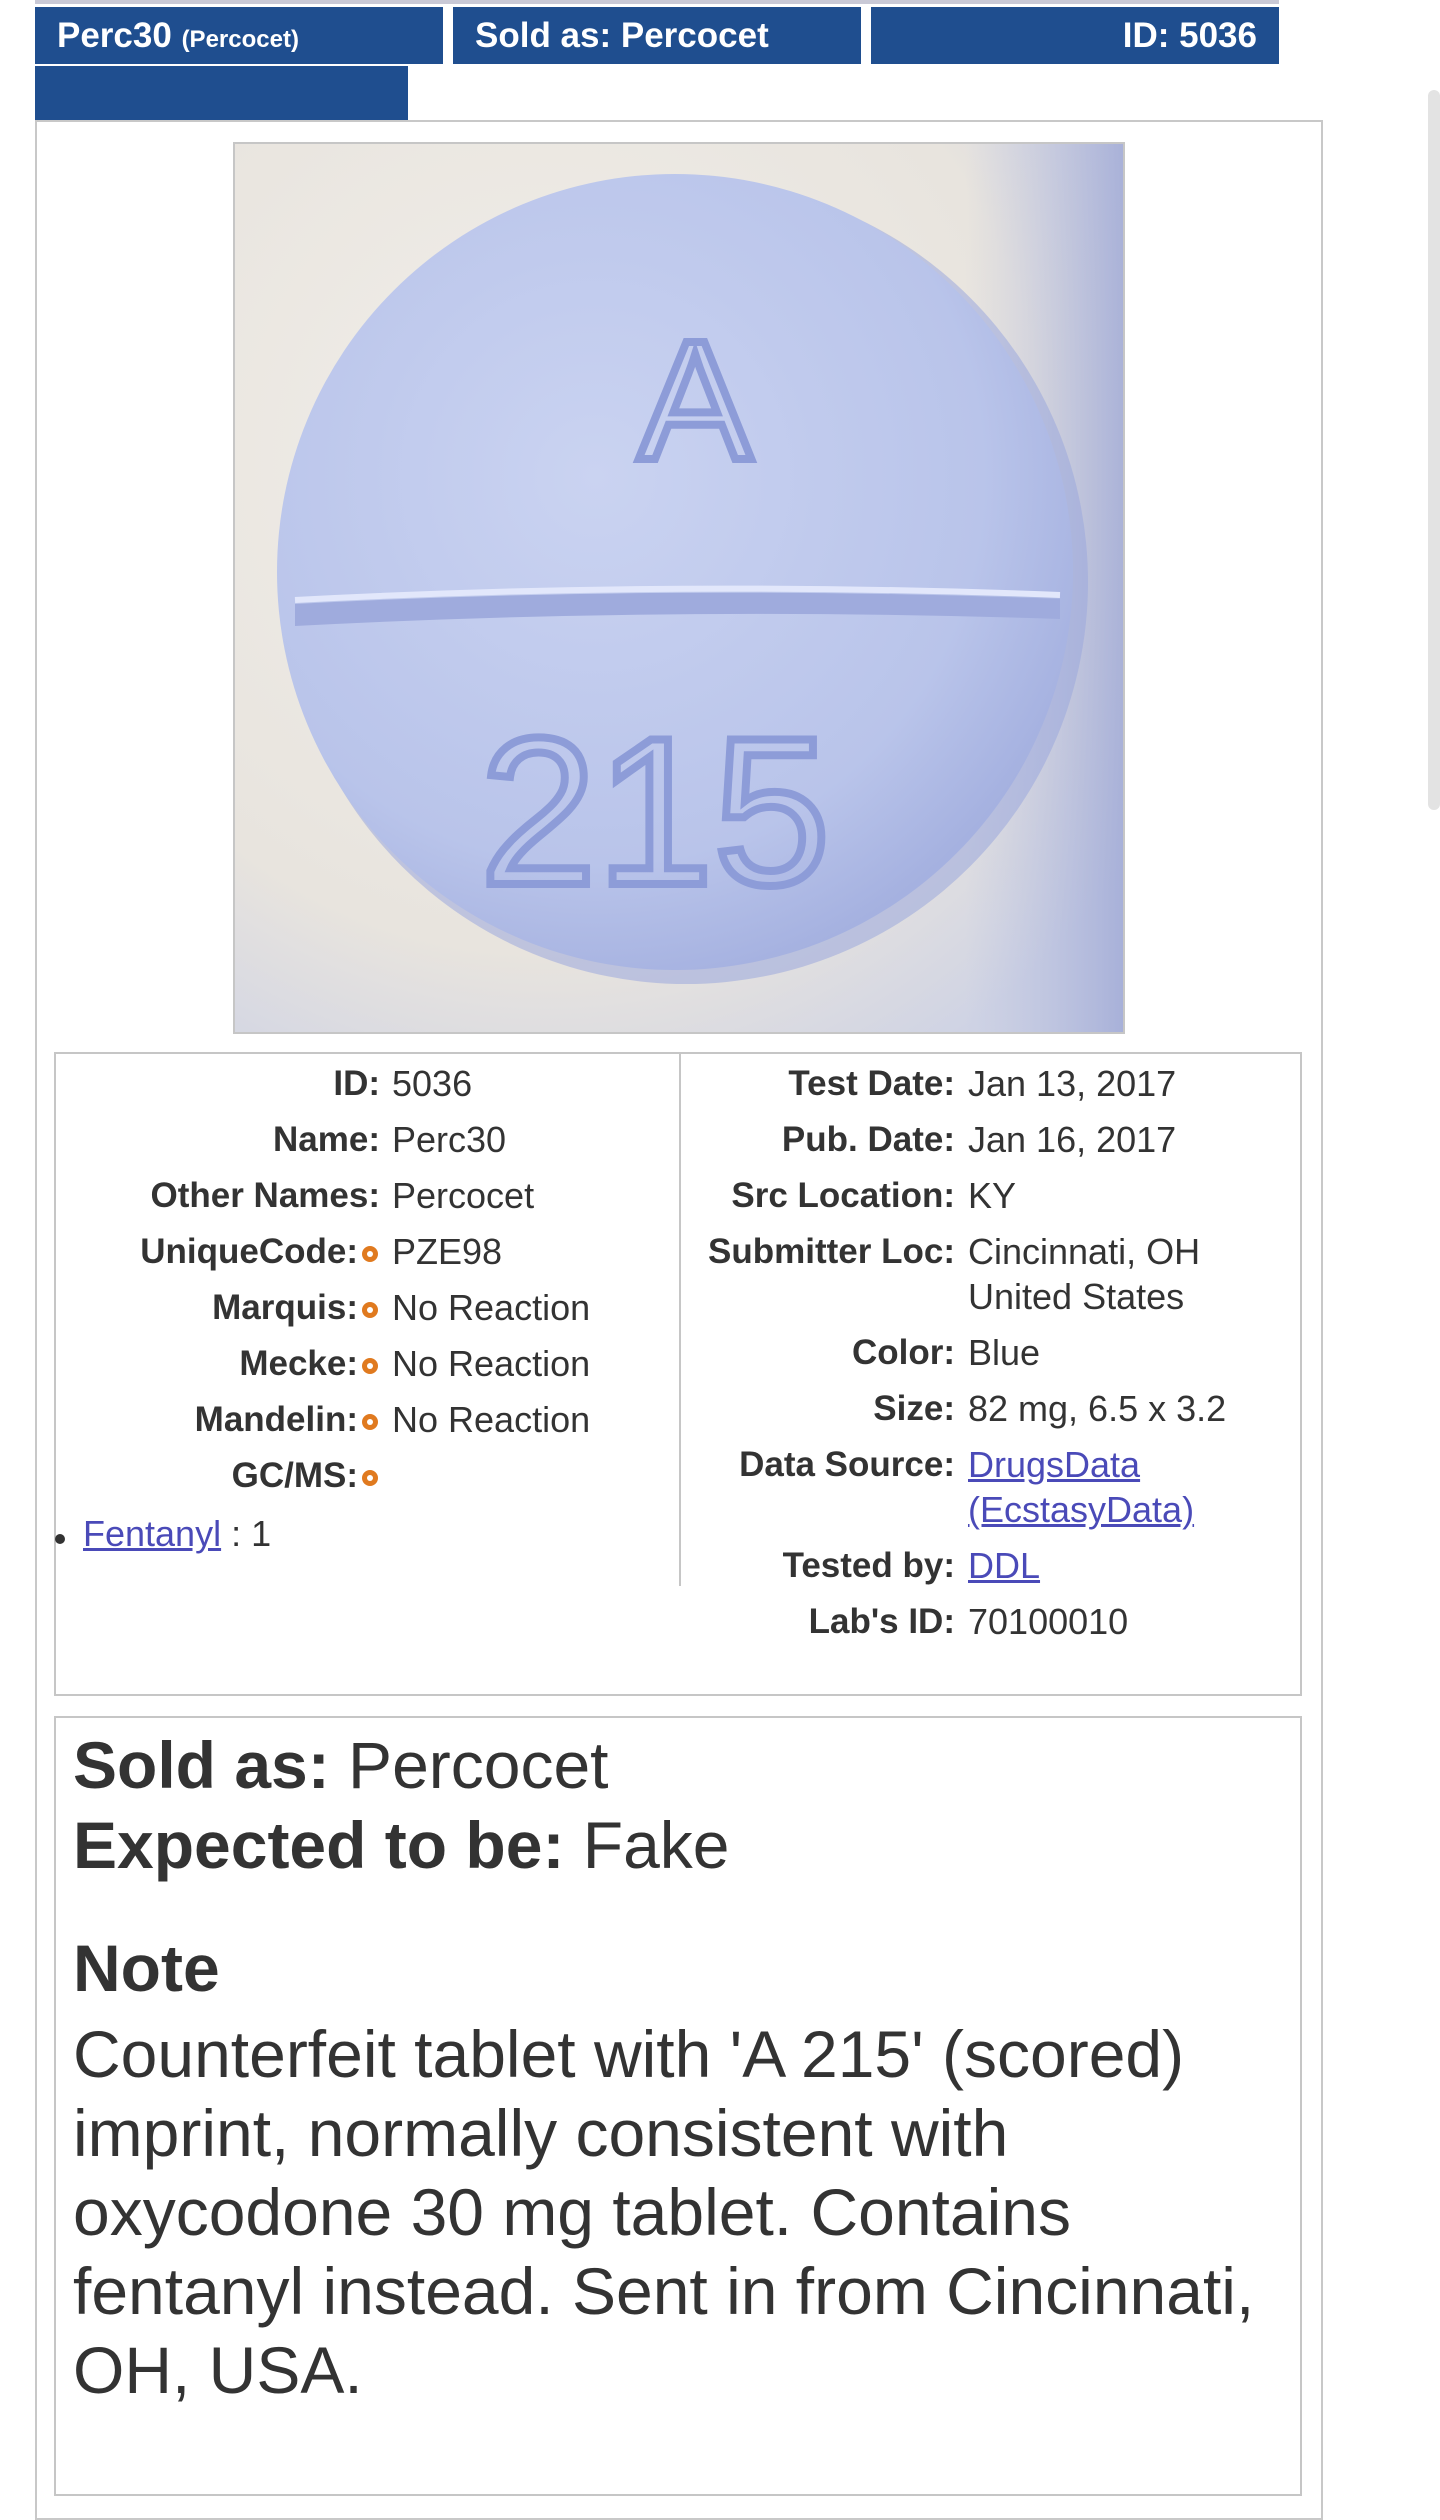 Image resolution: width=1440 pixels, height=2520 pixels. What do you see at coordinates (992, 1195) in the screenshot?
I see `value-src-location: KY` at bounding box center [992, 1195].